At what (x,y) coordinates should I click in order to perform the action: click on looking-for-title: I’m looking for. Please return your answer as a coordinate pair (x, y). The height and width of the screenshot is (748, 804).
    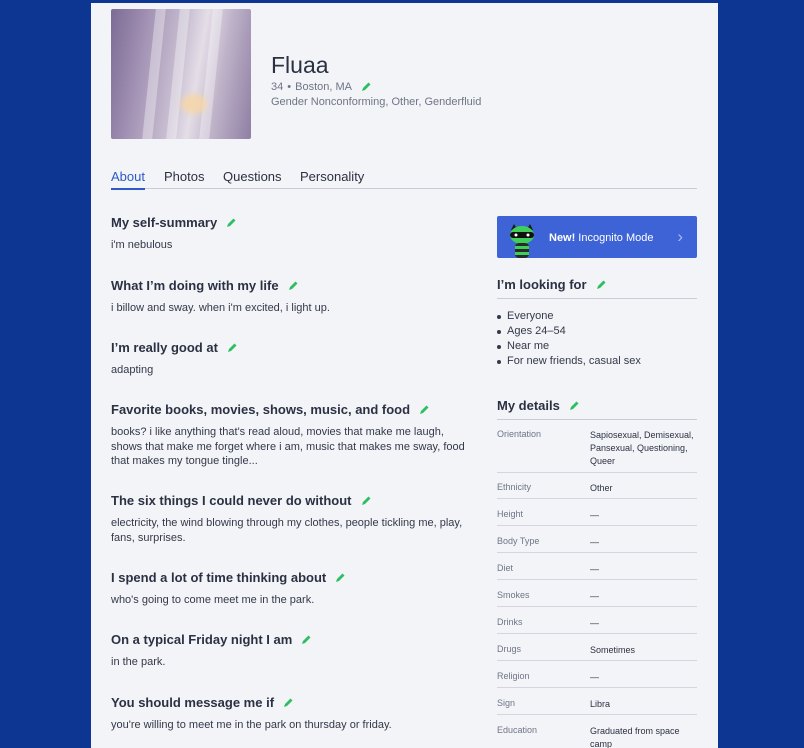
    Looking at the image, I should click on (542, 284).